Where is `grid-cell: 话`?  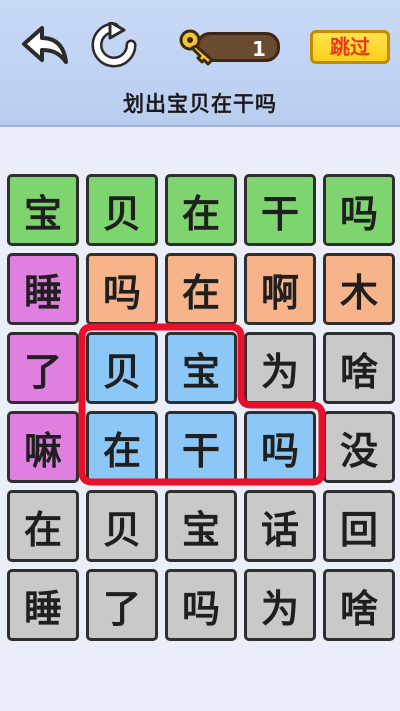
grid-cell: 话 is located at coordinates (280, 526).